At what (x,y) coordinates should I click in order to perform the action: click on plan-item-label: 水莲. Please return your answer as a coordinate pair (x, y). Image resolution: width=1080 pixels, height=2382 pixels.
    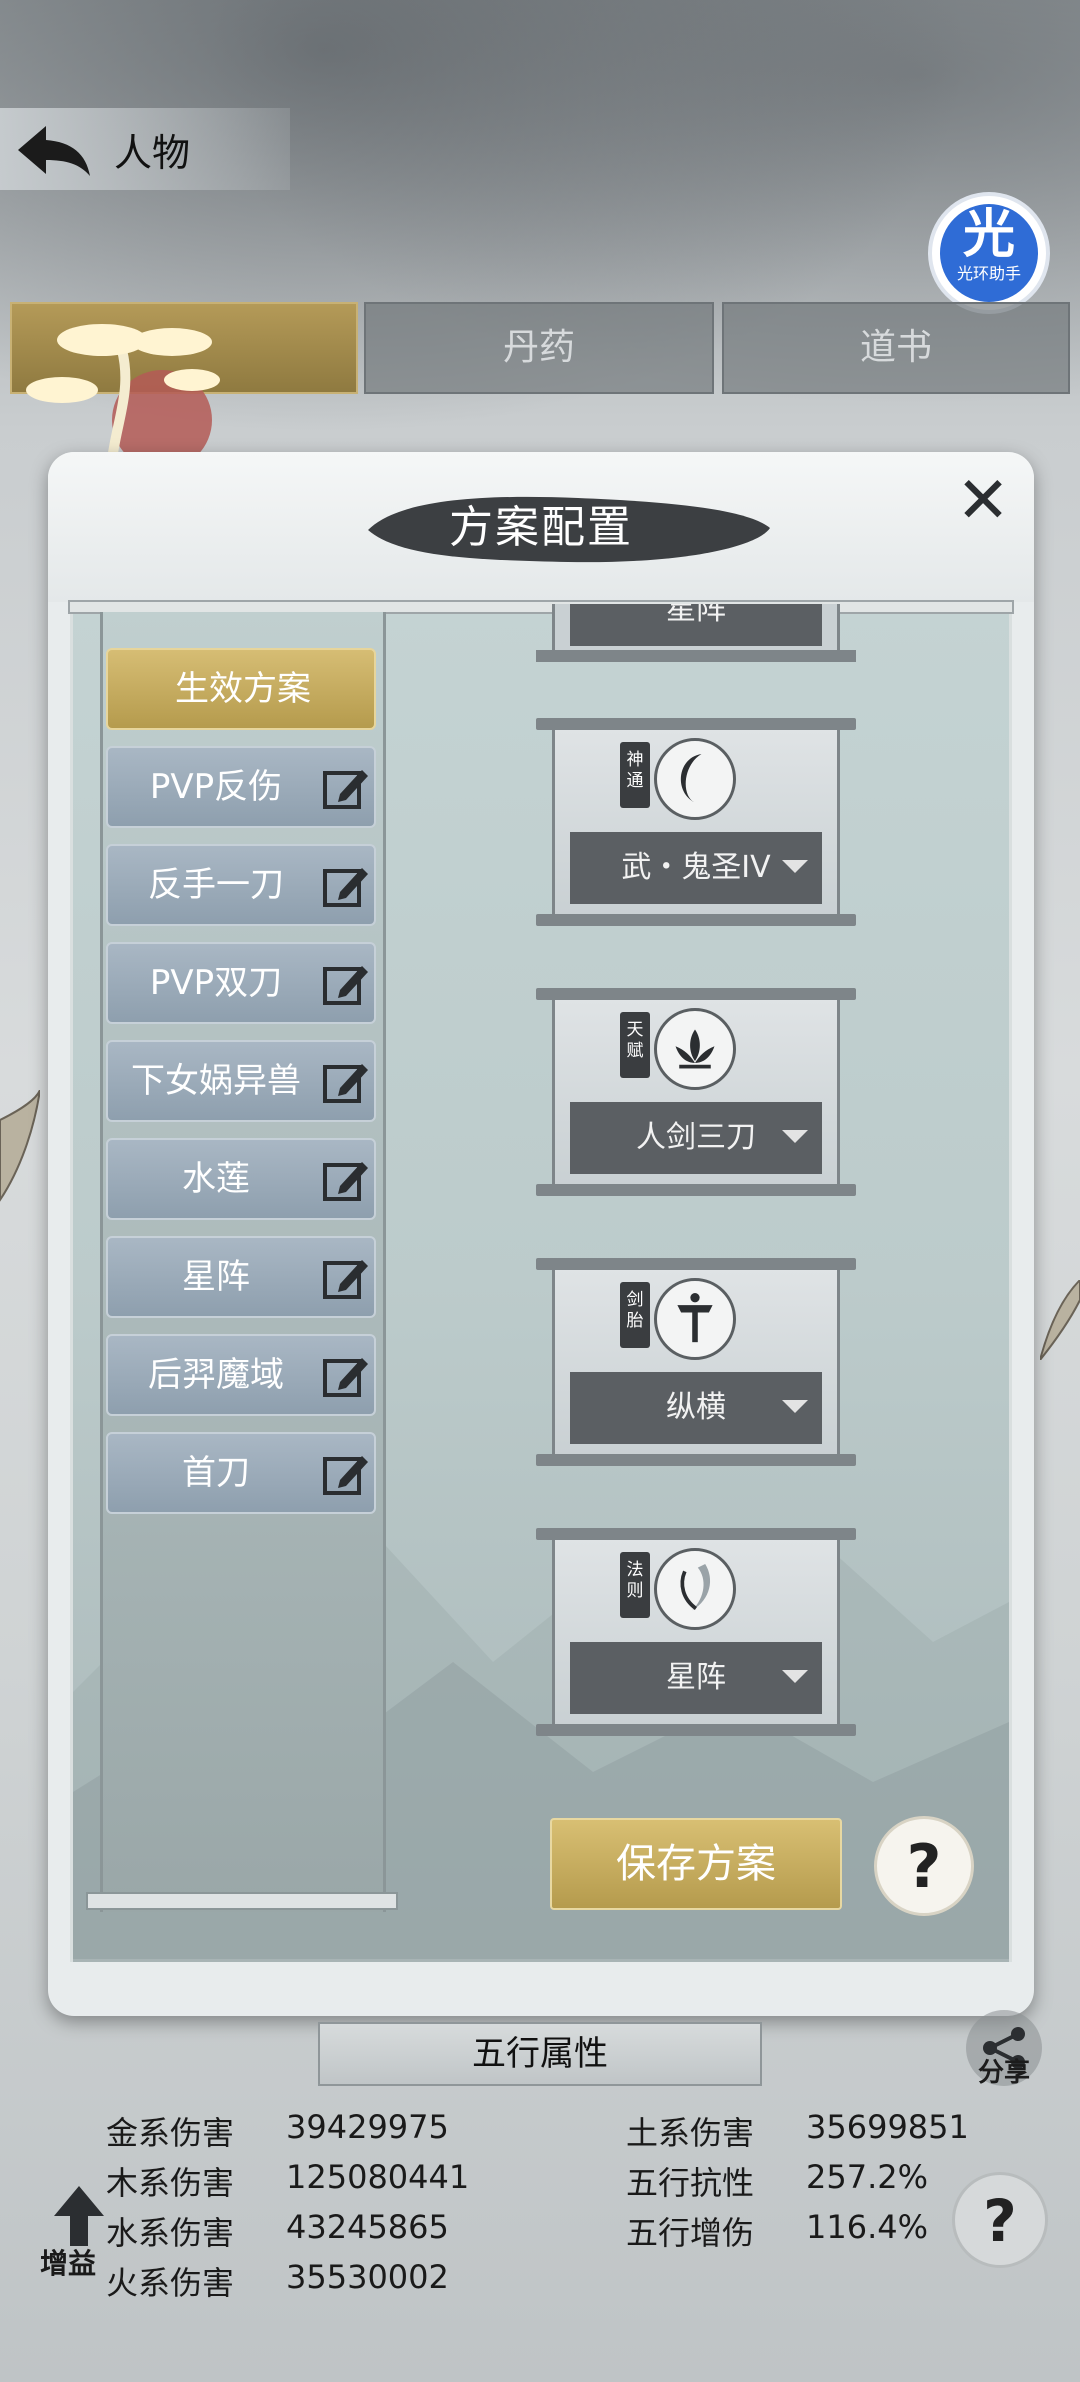
    Looking at the image, I should click on (216, 1179).